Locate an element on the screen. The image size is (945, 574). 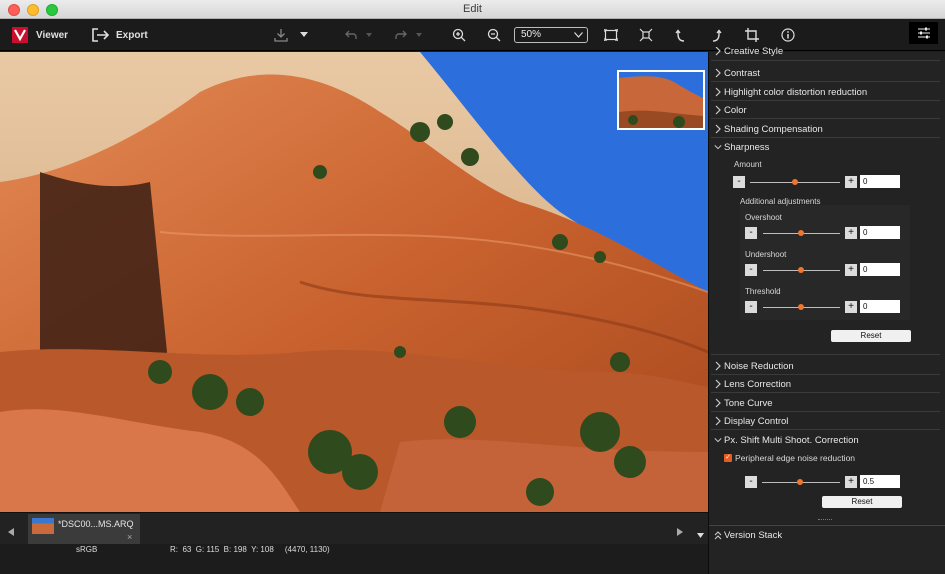
viewer-button: Viewer is located at coordinates (40, 35).